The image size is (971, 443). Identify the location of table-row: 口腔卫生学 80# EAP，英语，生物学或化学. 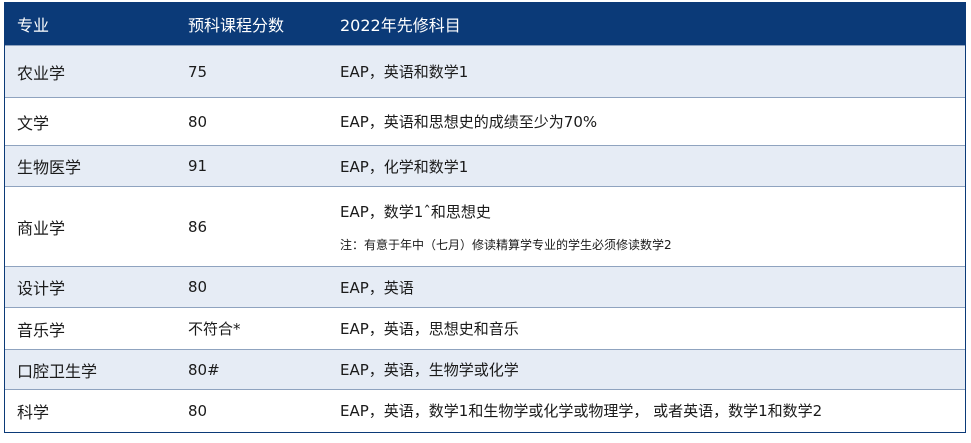
(485, 369).